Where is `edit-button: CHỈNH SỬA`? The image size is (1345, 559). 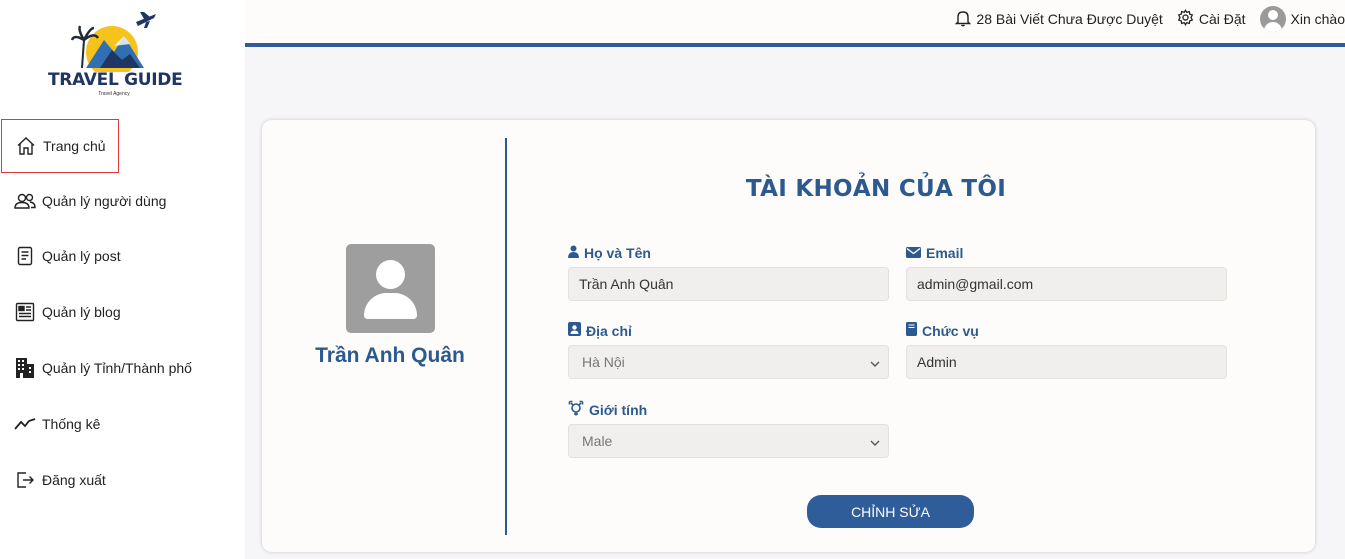 edit-button: CHỈNH SỬA is located at coordinates (890, 511).